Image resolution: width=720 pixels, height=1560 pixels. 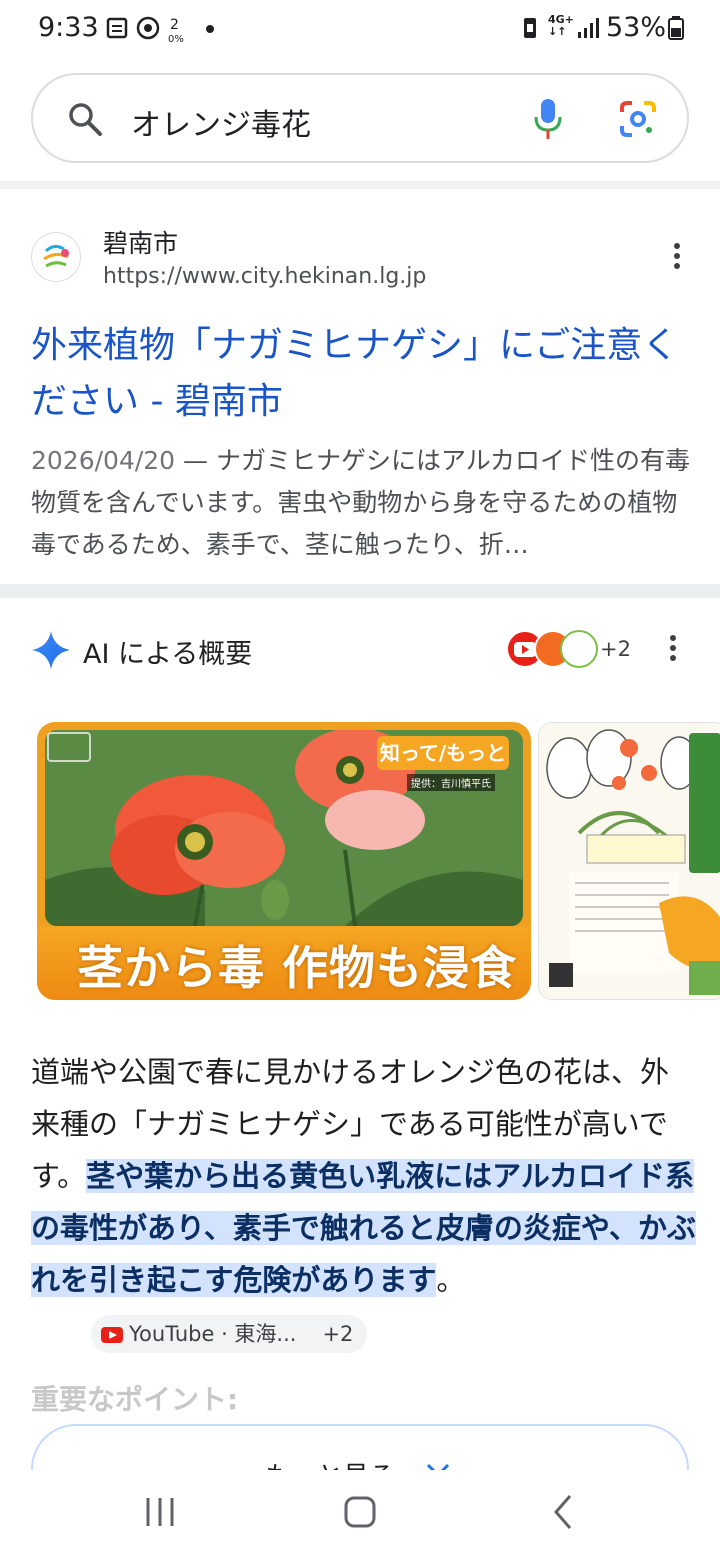 I want to click on result-date: 2026/04/20, so click(x=103, y=460).